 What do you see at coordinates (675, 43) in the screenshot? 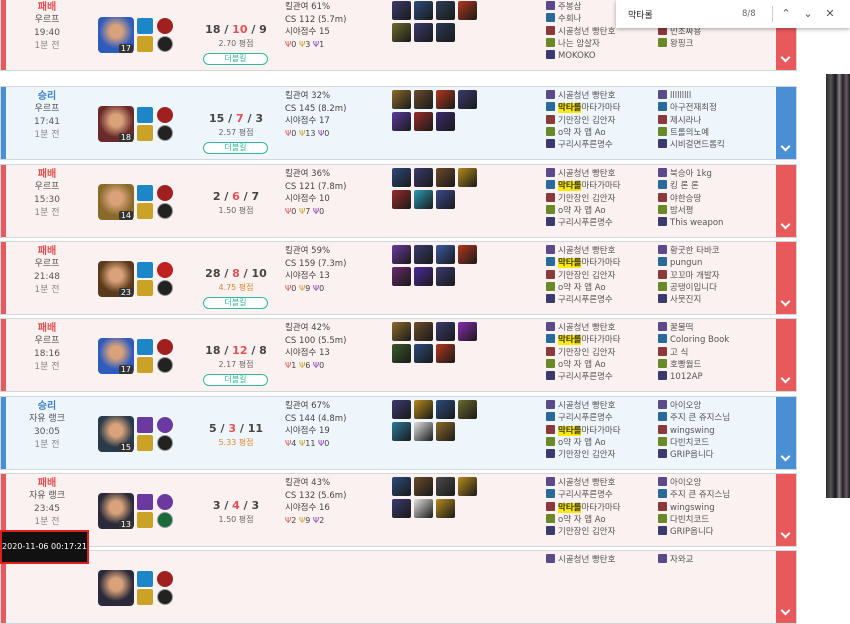
I see `participant: 왕핑크` at bounding box center [675, 43].